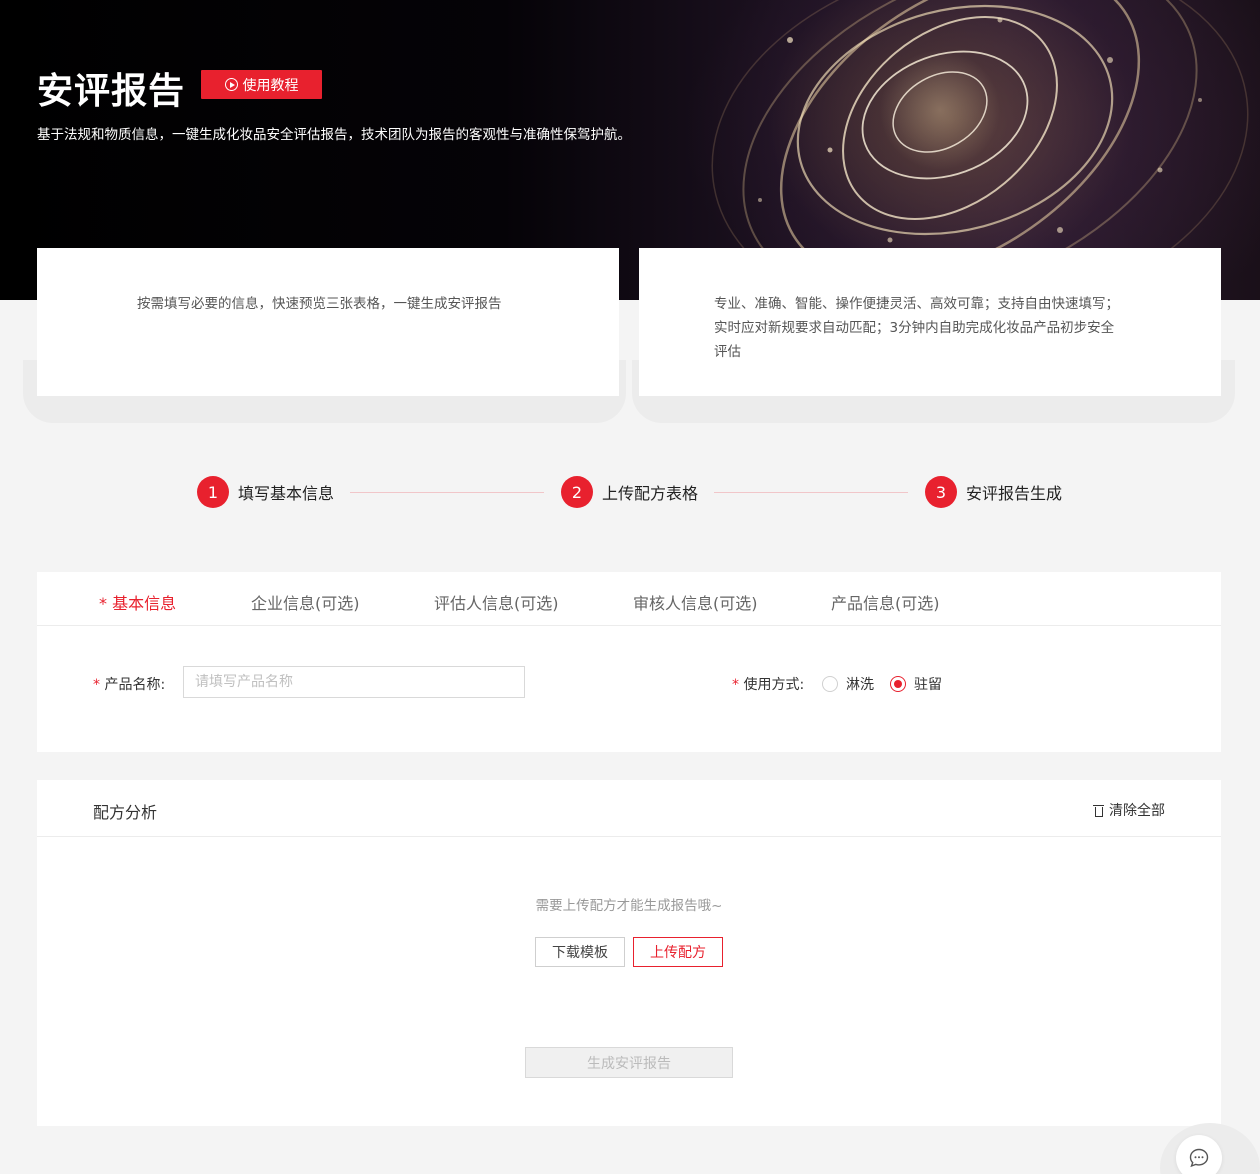 The height and width of the screenshot is (1174, 1260). I want to click on feature-card-text: 按需填写必要的信息，快速预览三张表格，一键生成安评报告, so click(319, 304).